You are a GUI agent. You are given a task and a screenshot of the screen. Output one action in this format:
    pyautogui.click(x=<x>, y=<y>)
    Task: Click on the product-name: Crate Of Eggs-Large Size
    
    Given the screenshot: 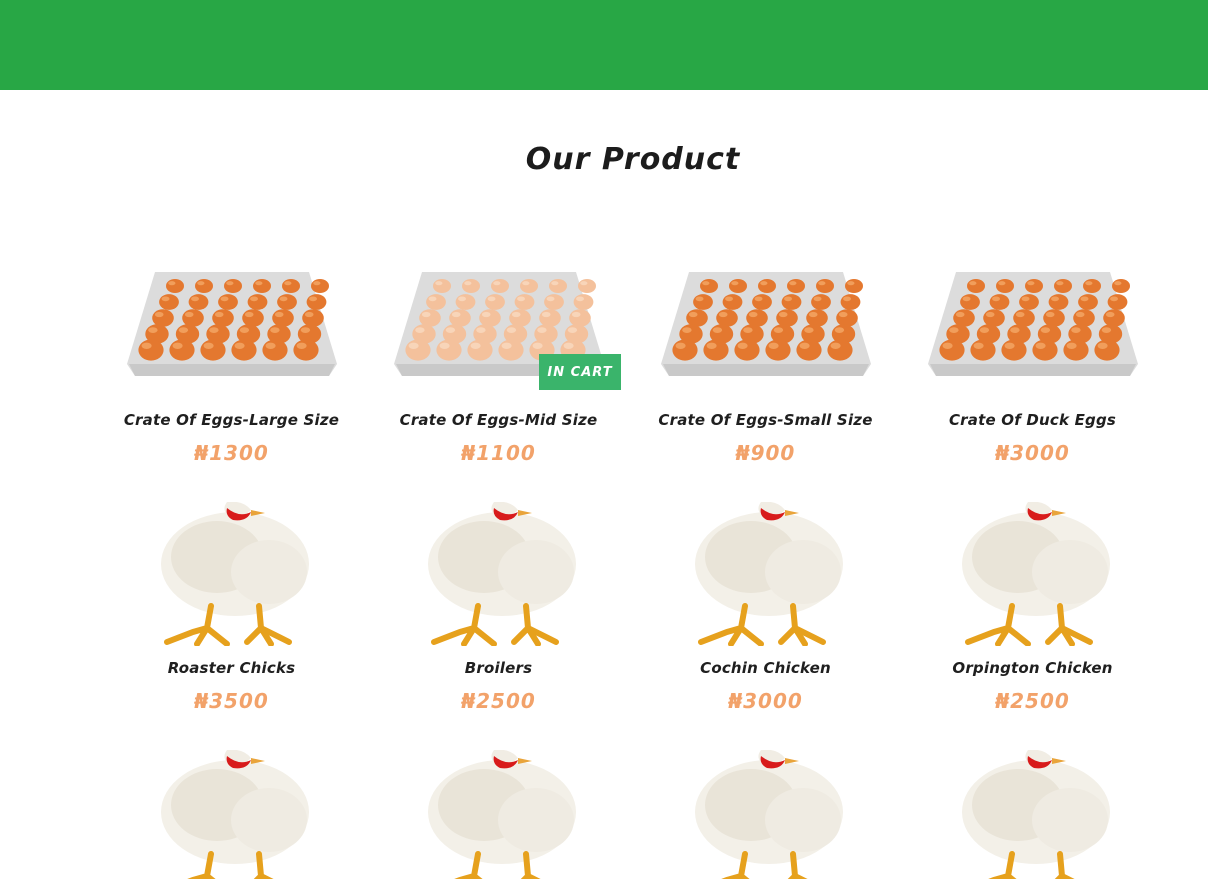 What is the action you would take?
    pyautogui.click(x=231, y=420)
    